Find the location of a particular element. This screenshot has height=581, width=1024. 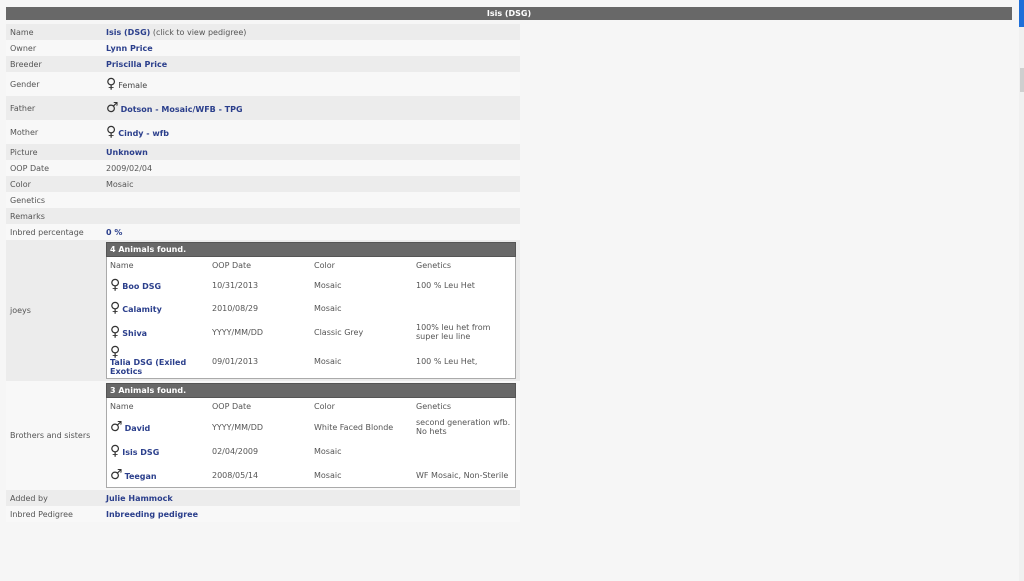

joeys-count: 4 Animals found. is located at coordinates (311, 249).